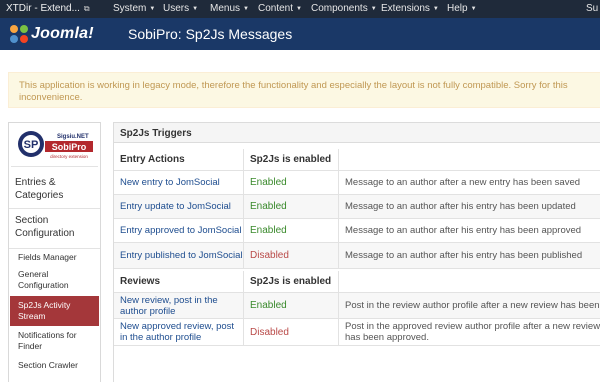  I want to click on menu-help: Help ▼, so click(462, 8).